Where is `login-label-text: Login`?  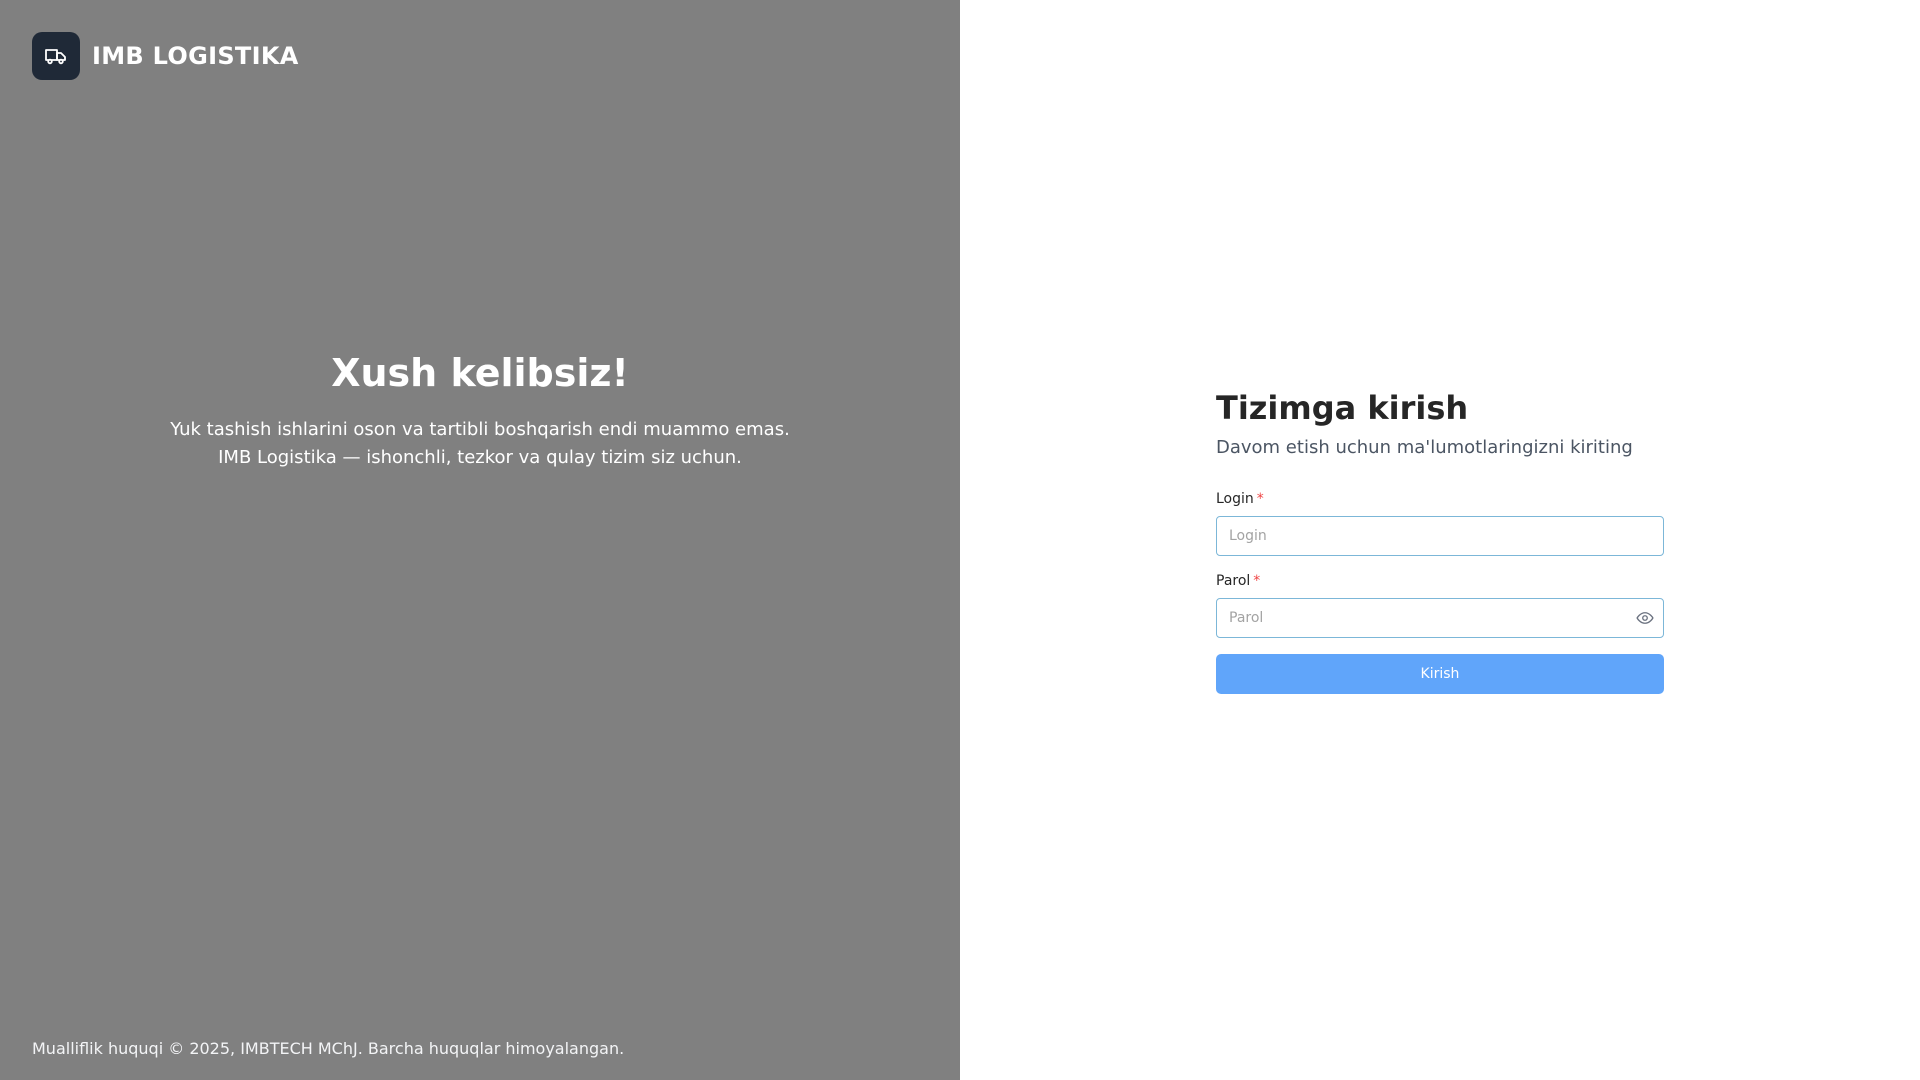
login-label-text: Login is located at coordinates (1235, 499).